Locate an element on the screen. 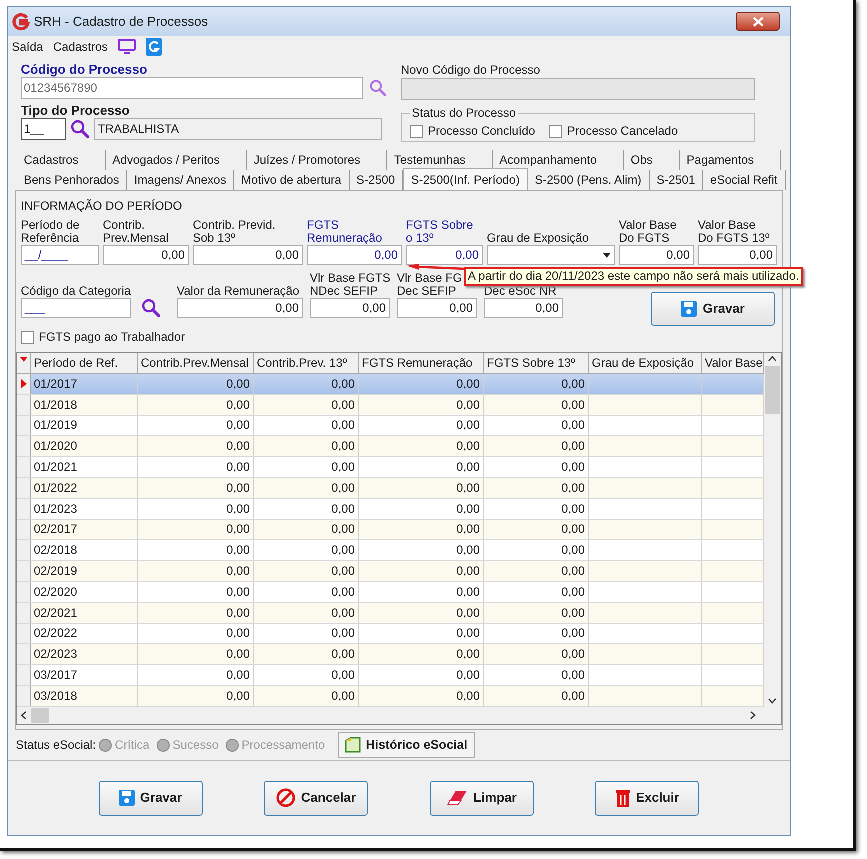 This screenshot has width=867, height=859. tab: S-2500(Inf. Período) is located at coordinates (465, 179).